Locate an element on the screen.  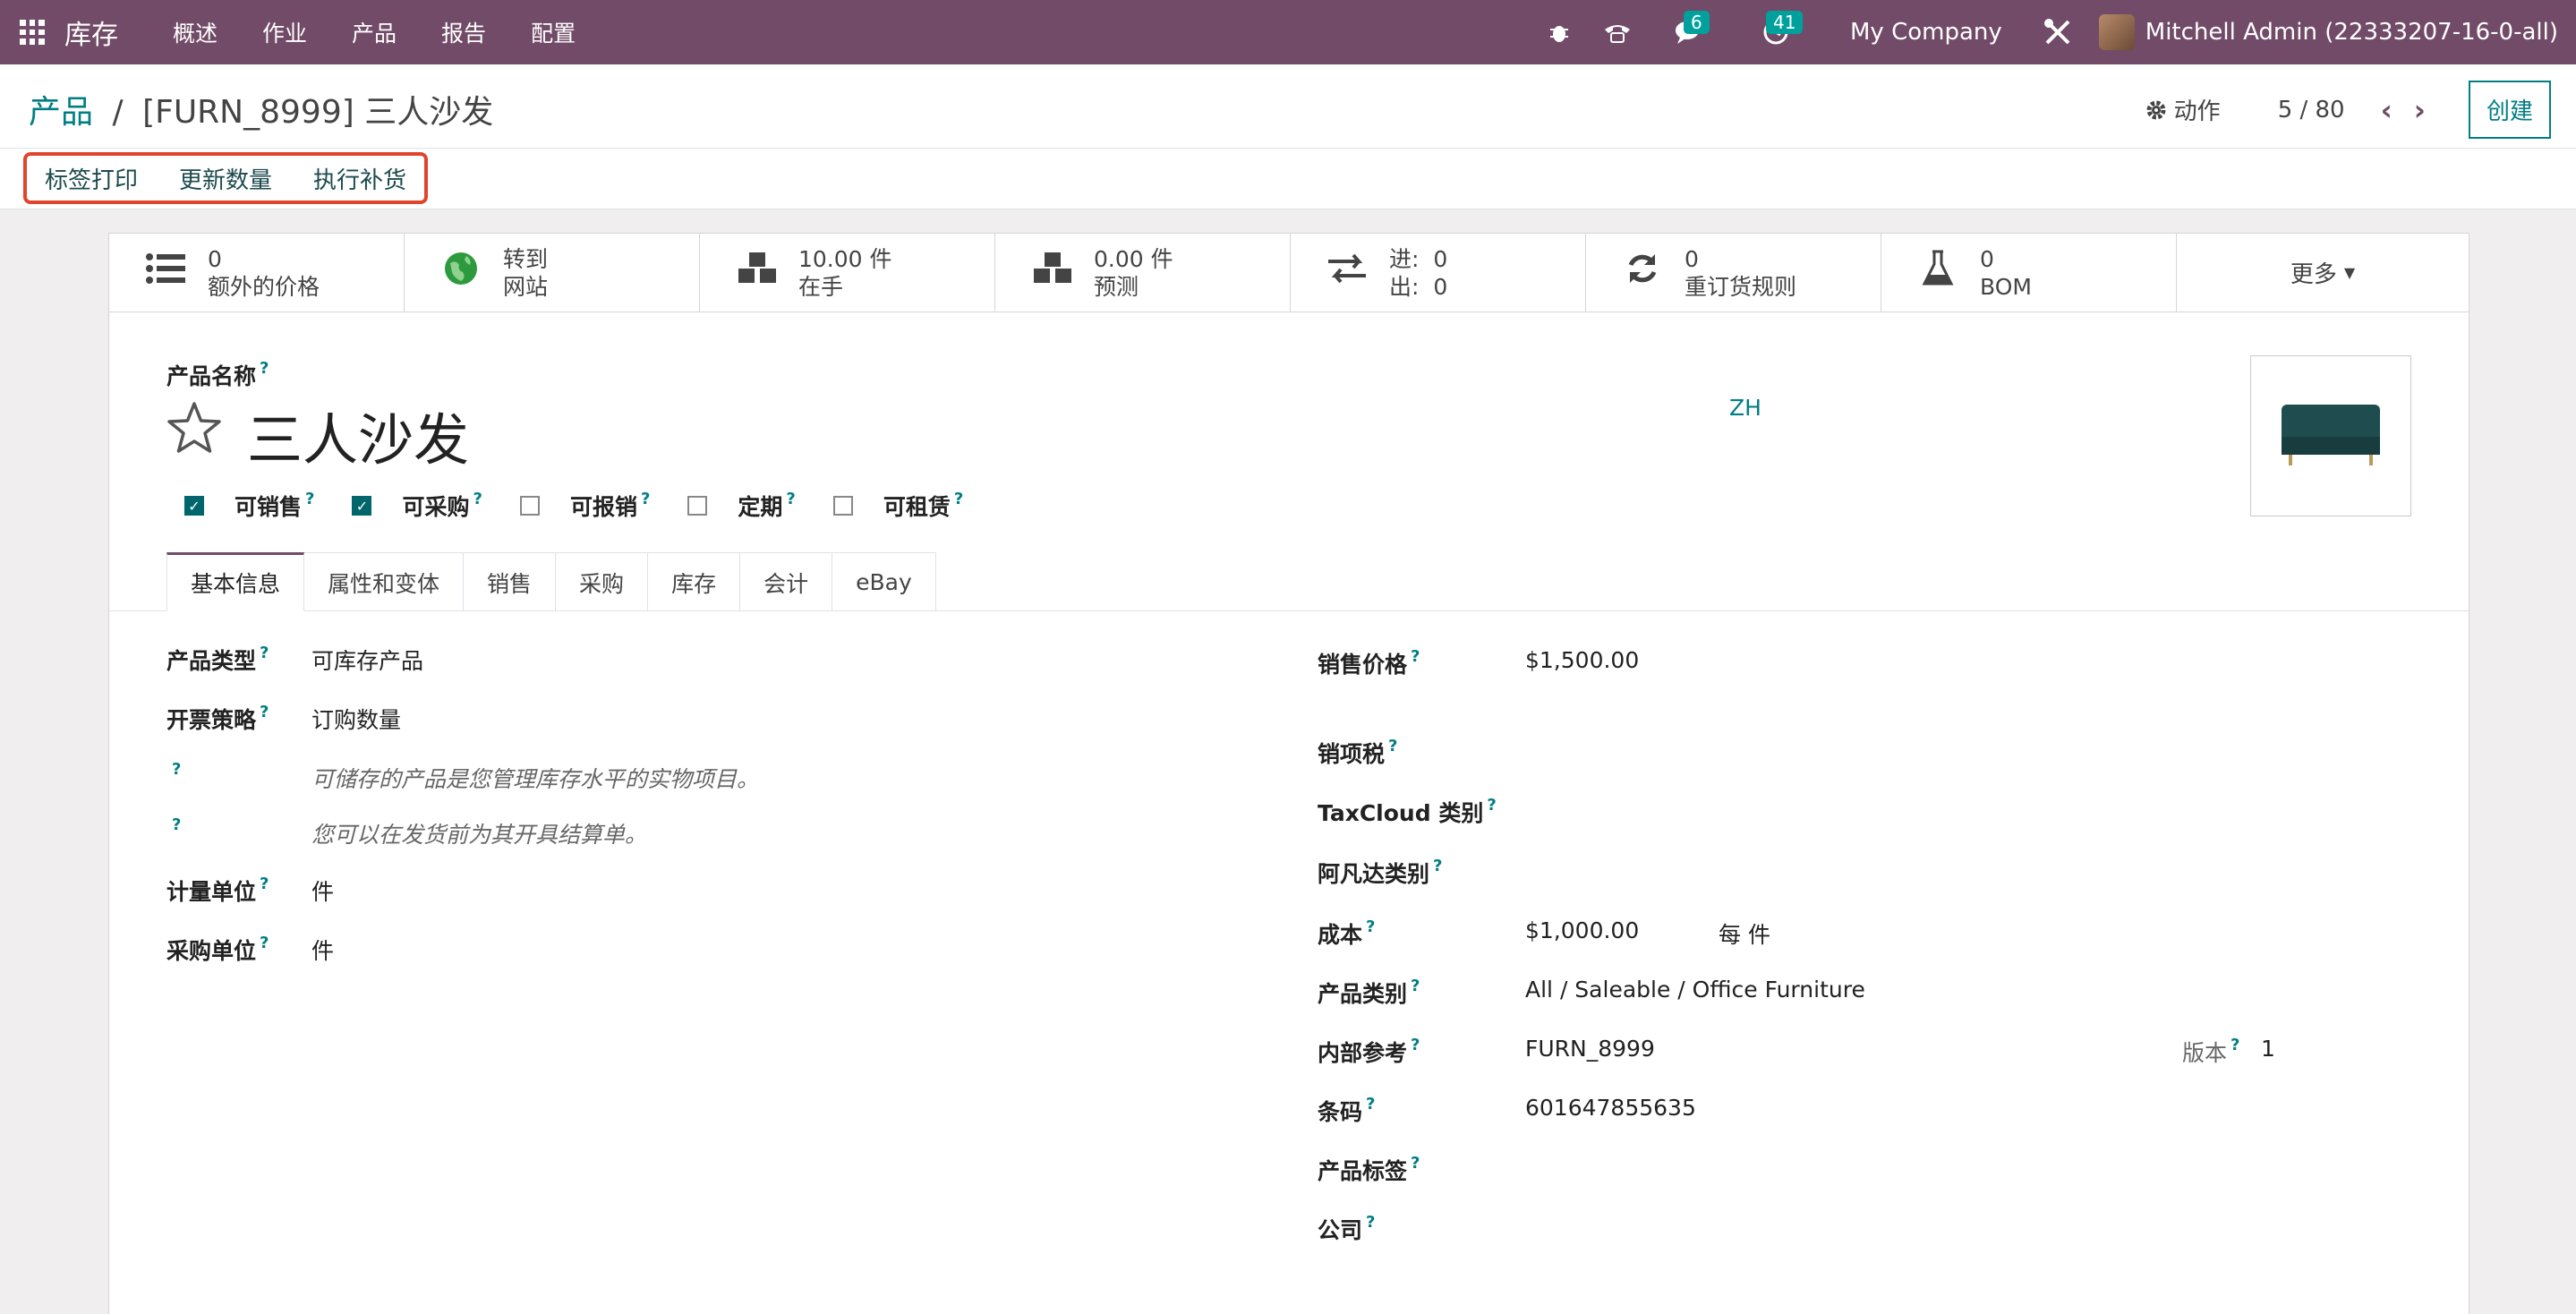
smart-button-box: 0 额外的价格 转到 网站 10.00 件在手 0.00 件预测 进: 0 出: 0 is located at coordinates (1289, 273).